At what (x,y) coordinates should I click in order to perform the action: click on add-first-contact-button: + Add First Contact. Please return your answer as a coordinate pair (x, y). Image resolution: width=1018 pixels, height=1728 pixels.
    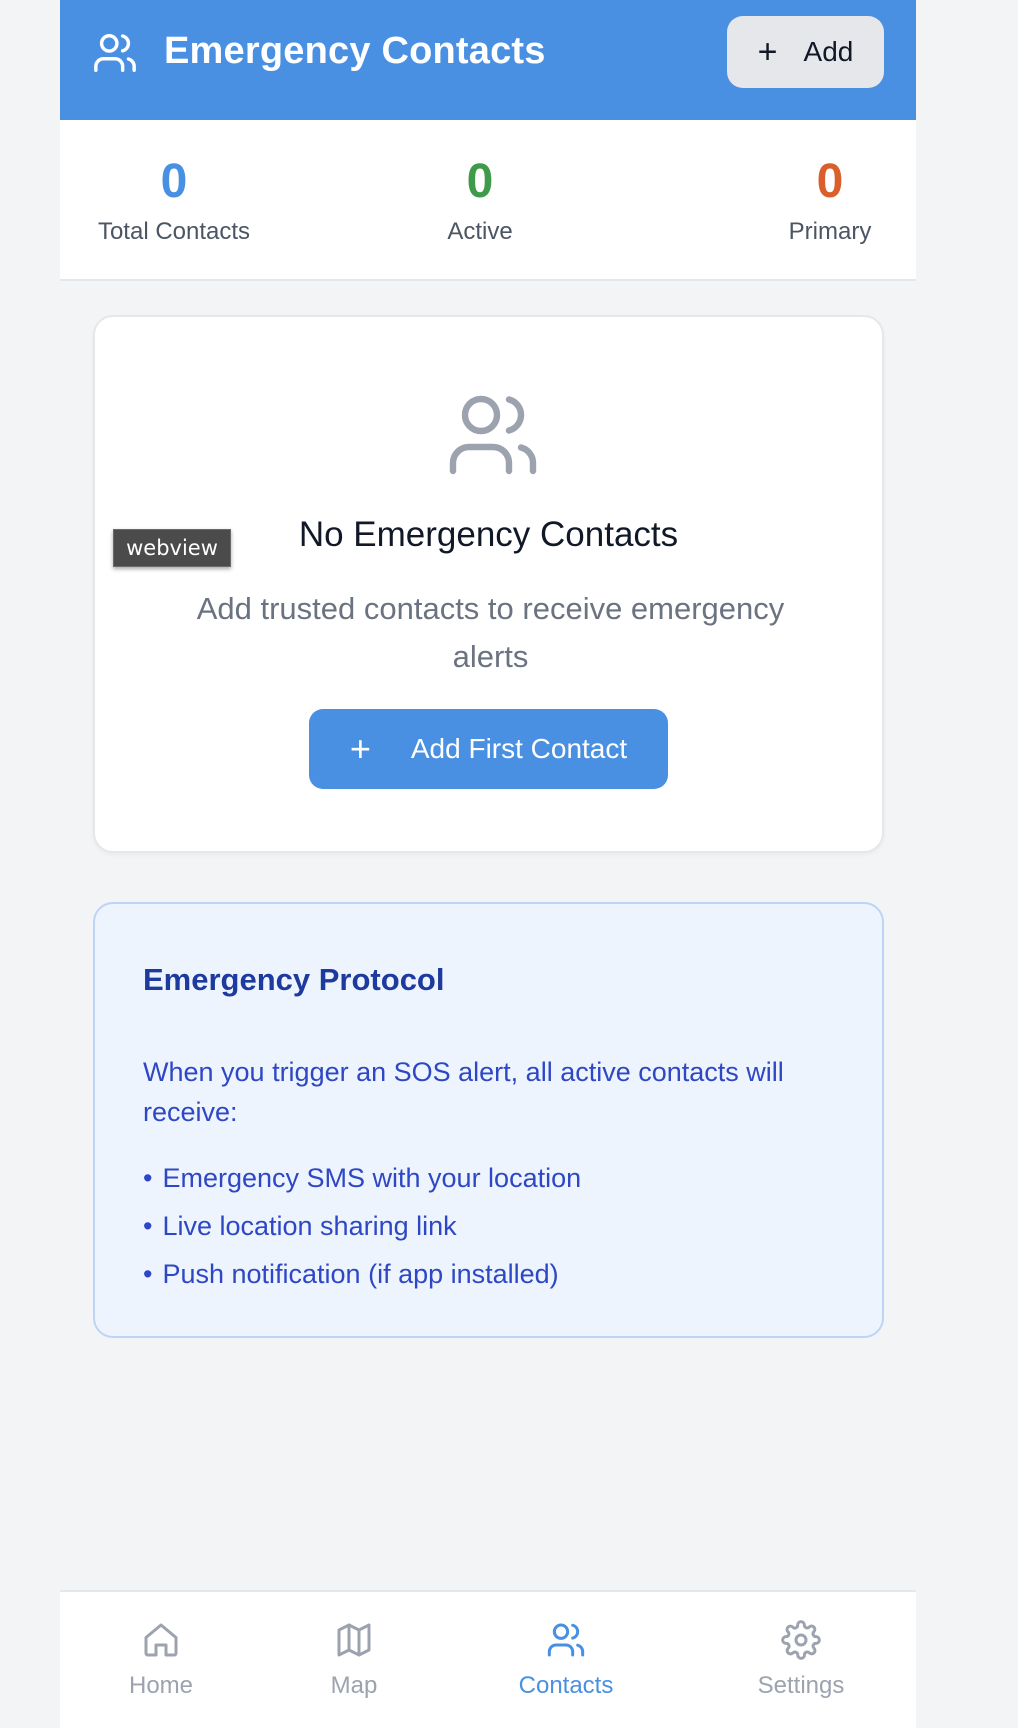
    Looking at the image, I should click on (488, 749).